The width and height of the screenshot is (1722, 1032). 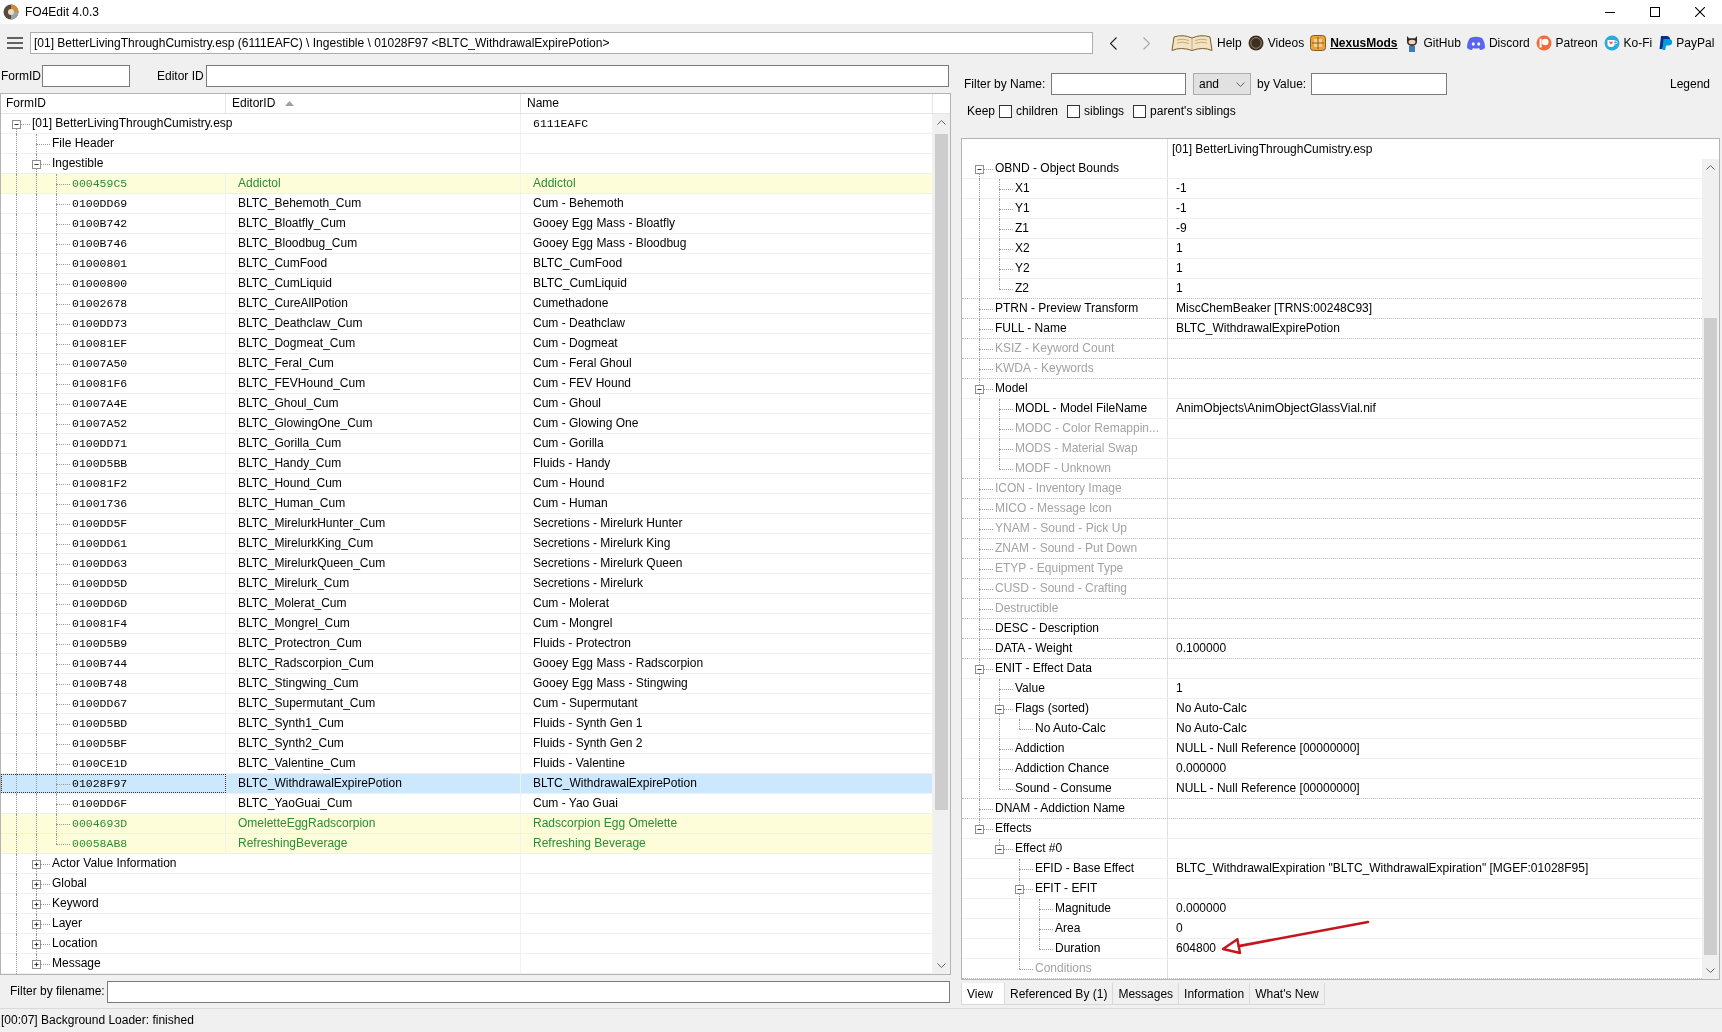 What do you see at coordinates (467, 244) in the screenshot?
I see `tree-row: 0100B746 BLTC_Bloodbug_Cum Gooey Egg Mass - Bloodbug` at bounding box center [467, 244].